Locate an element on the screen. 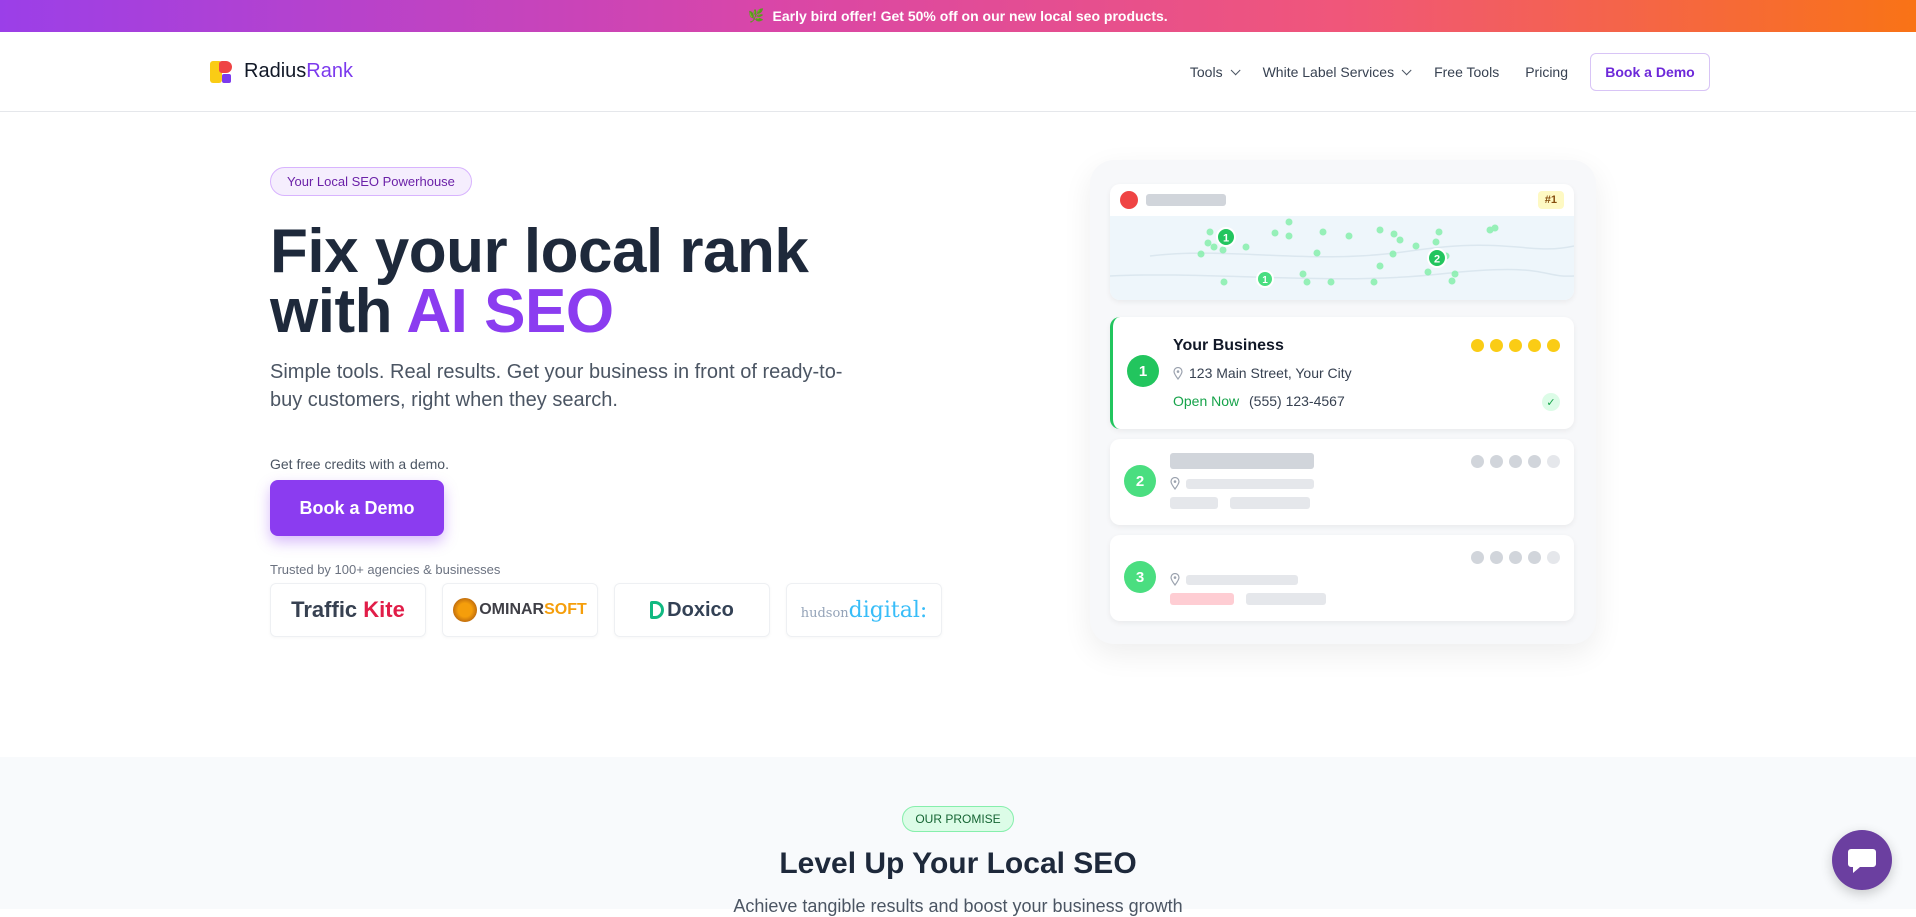 The height and width of the screenshot is (917, 1916). business-phone: (555) 123-4567 is located at coordinates (1297, 401).